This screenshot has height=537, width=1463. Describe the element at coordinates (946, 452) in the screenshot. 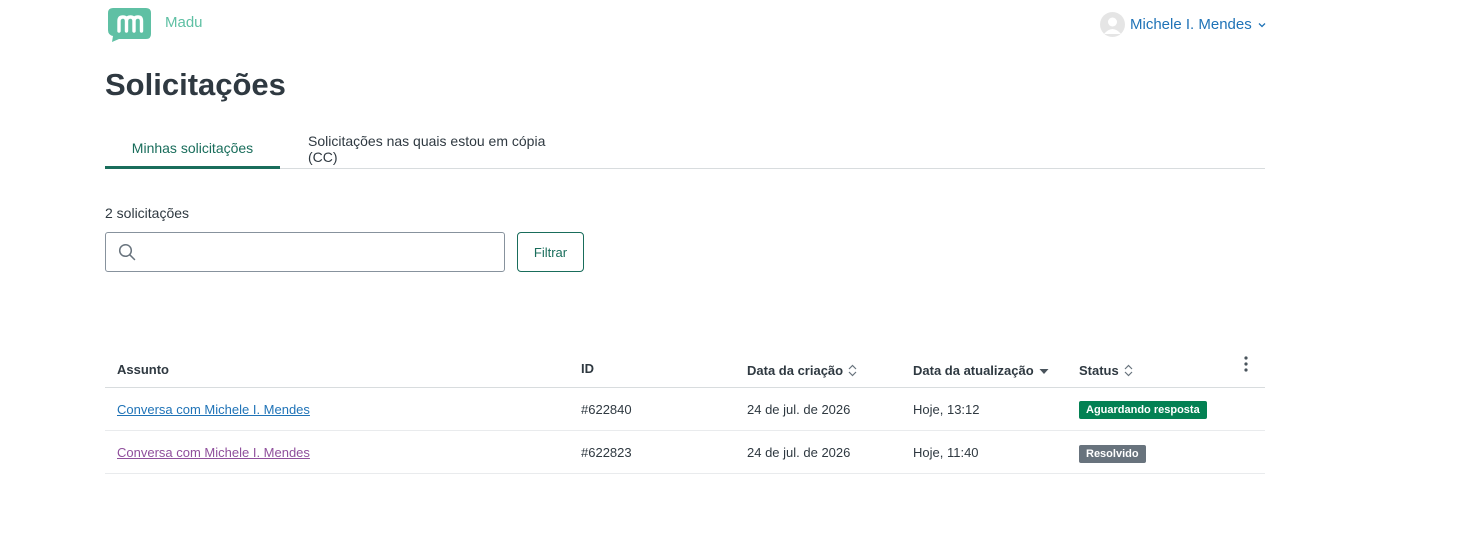

I see `request-updated: Hoje, 11:40` at that location.